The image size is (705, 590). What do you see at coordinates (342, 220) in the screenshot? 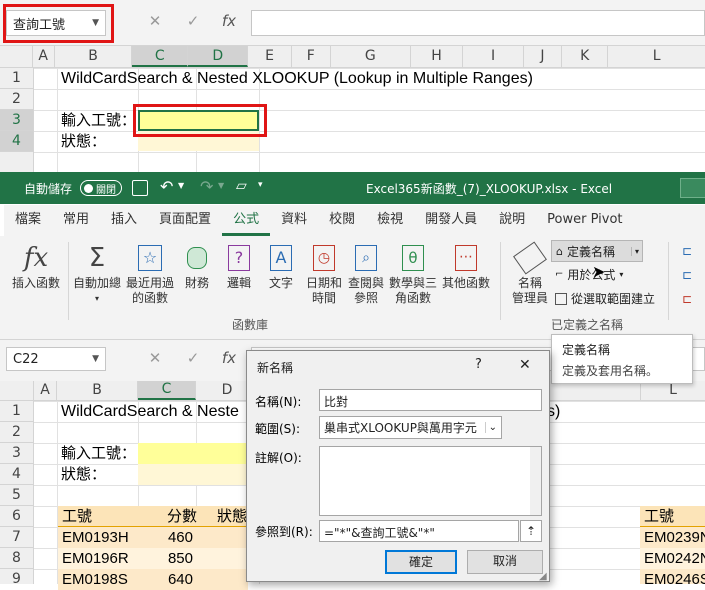
I see `tab-review: 校閱` at bounding box center [342, 220].